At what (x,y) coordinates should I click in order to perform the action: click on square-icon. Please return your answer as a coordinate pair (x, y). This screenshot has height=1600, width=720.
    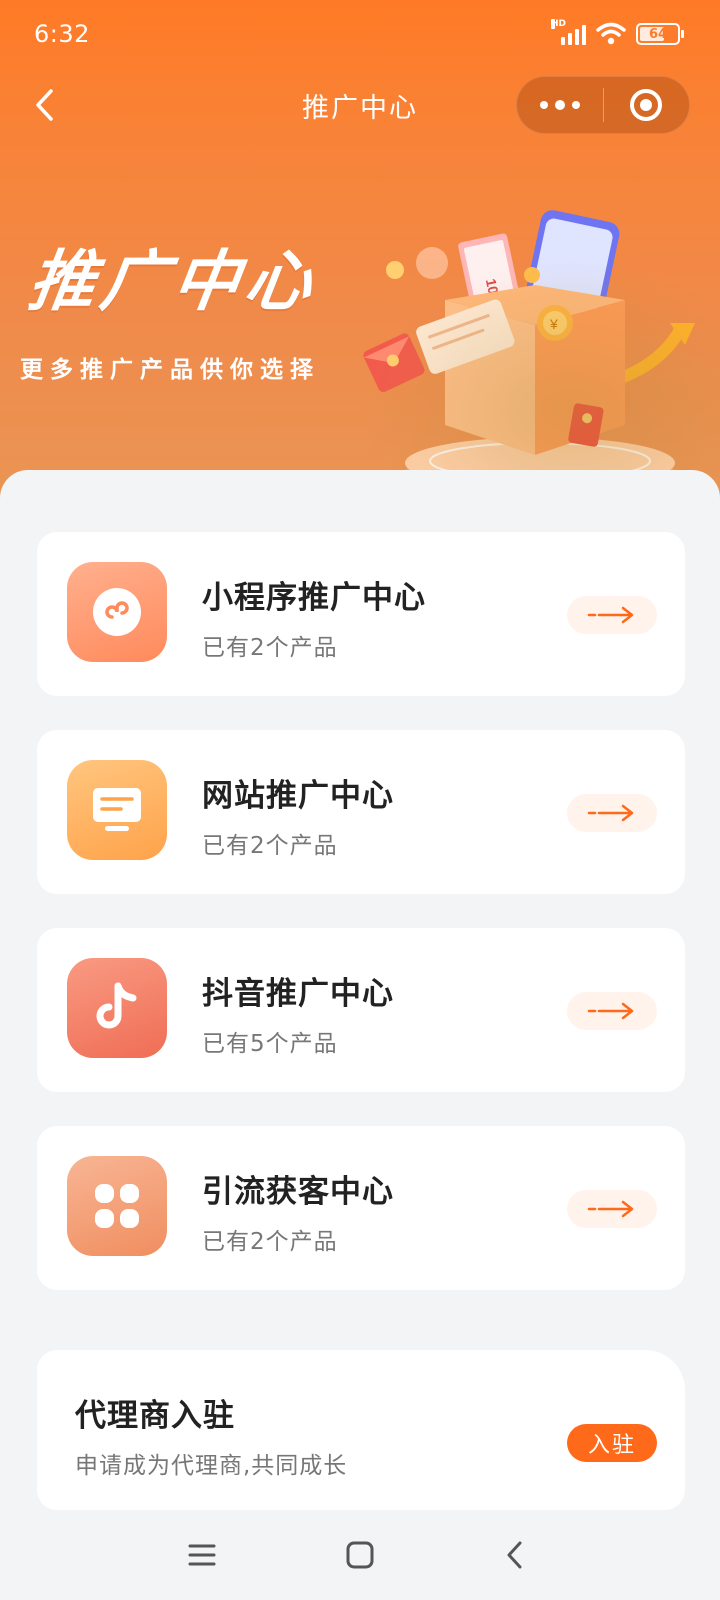
    Looking at the image, I should click on (360, 1555).